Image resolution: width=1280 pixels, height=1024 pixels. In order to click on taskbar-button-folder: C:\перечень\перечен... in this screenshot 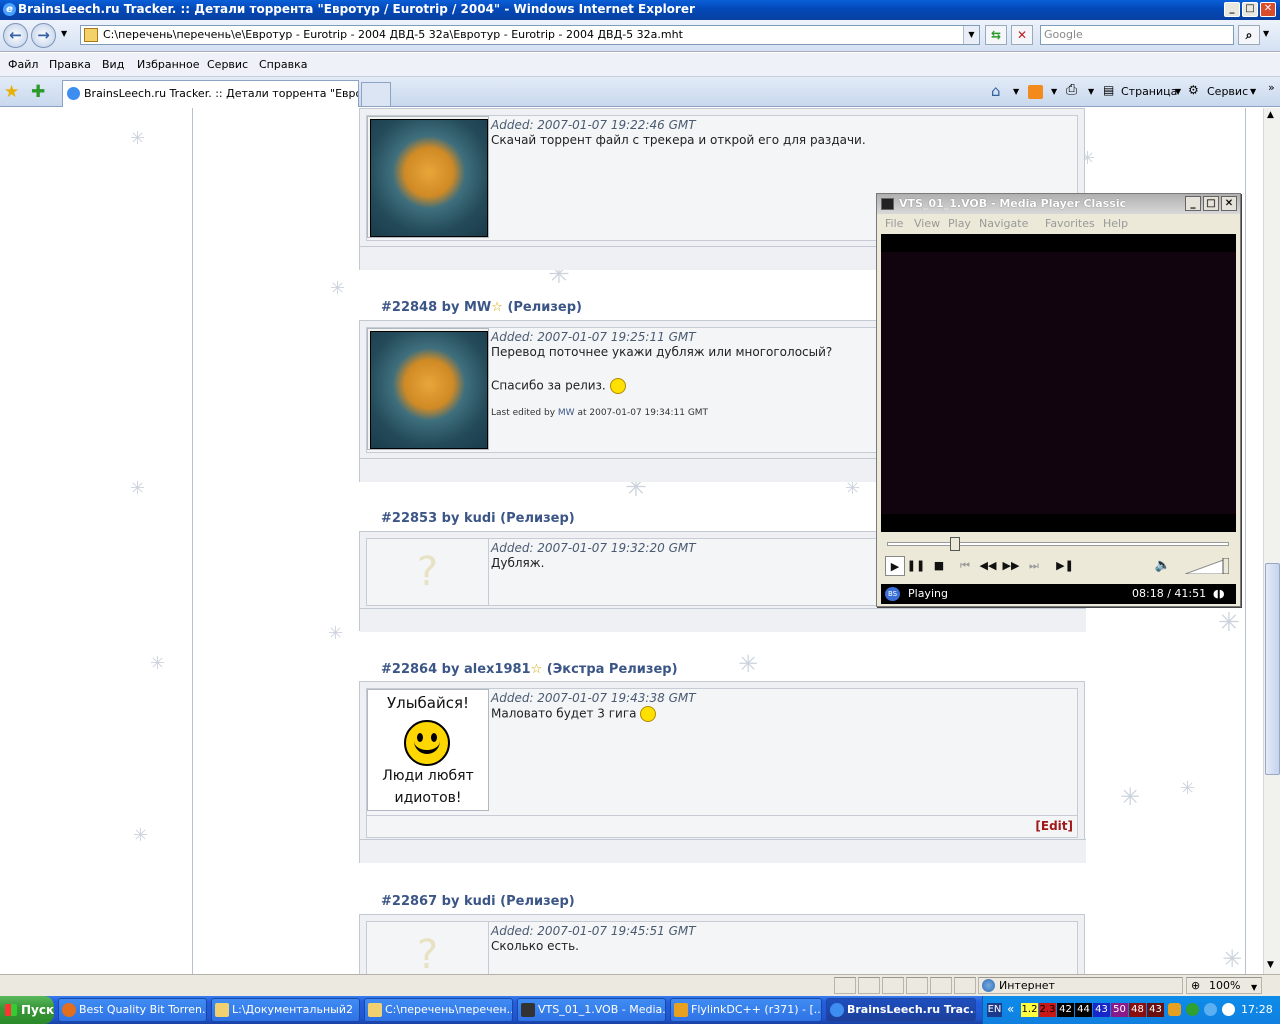, I will do `click(438, 1010)`.